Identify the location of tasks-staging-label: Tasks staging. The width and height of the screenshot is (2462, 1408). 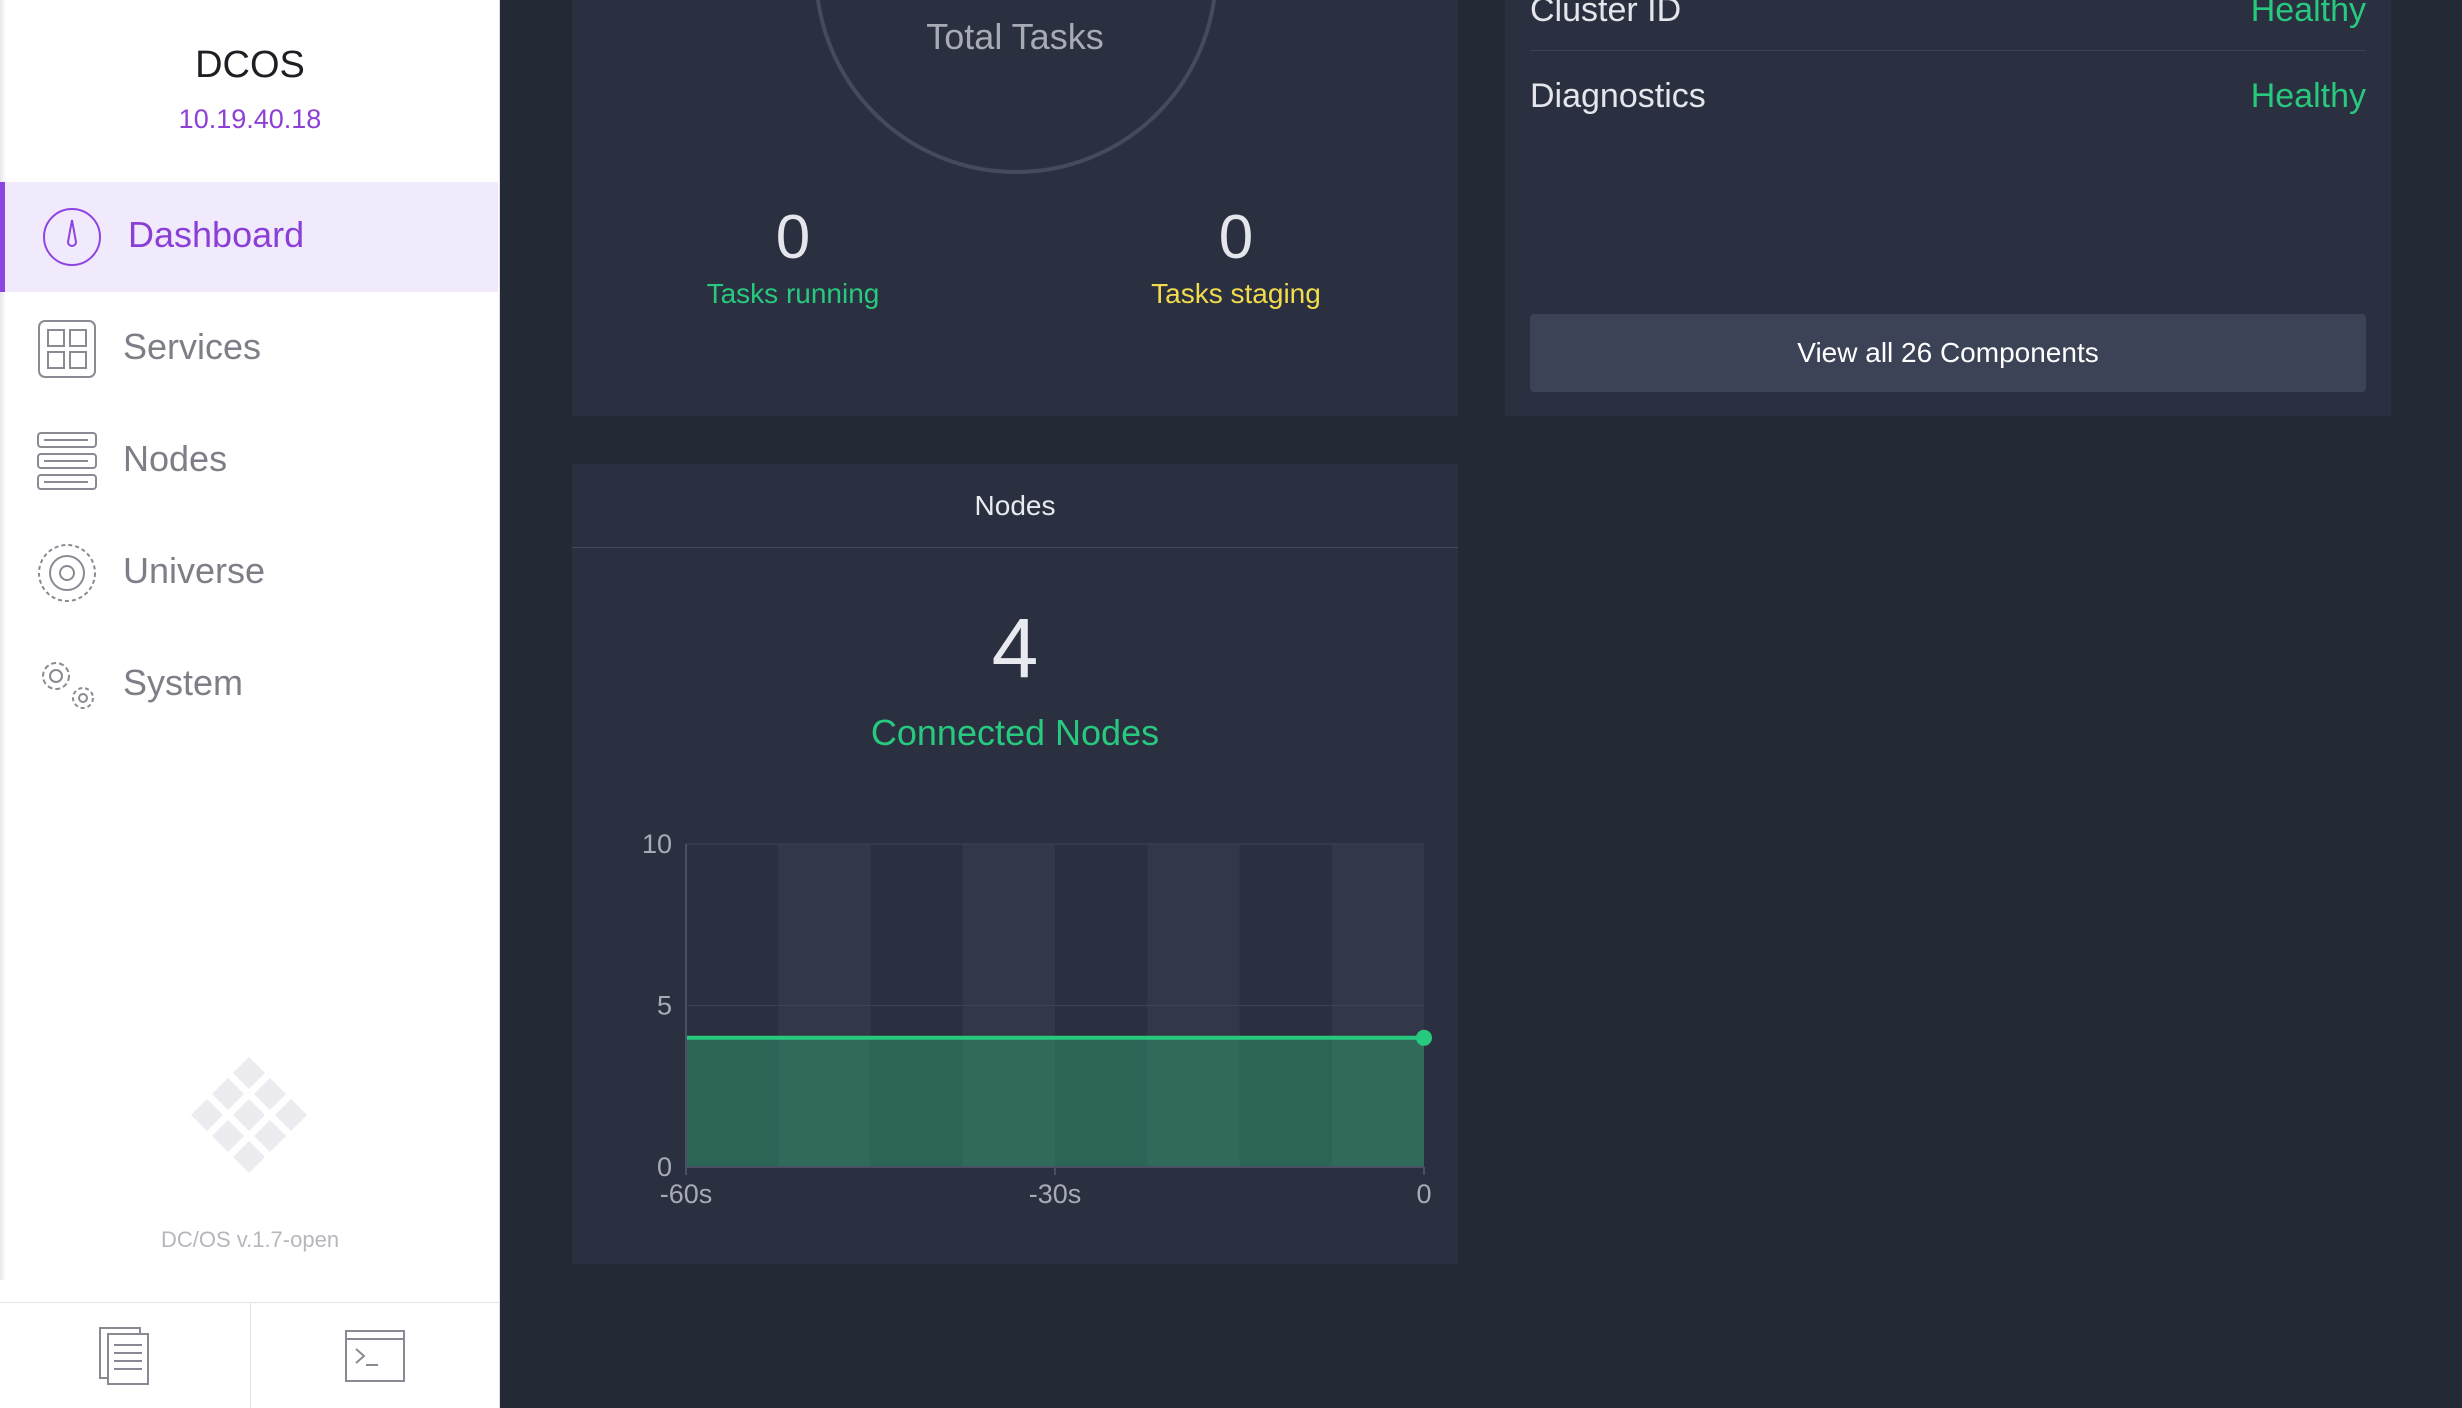
(1236, 293).